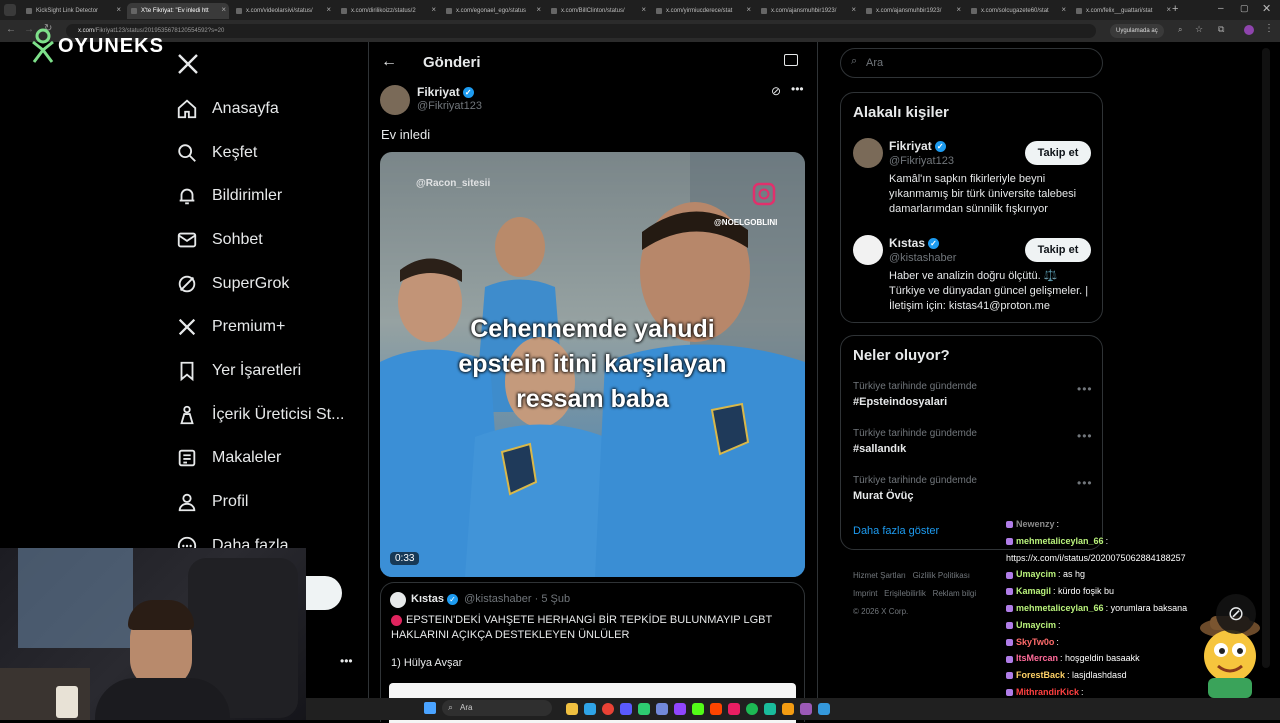 This screenshot has width=1280, height=723. What do you see at coordinates (955, 593) in the screenshot?
I see `footer-link: Reklam bilgi` at bounding box center [955, 593].